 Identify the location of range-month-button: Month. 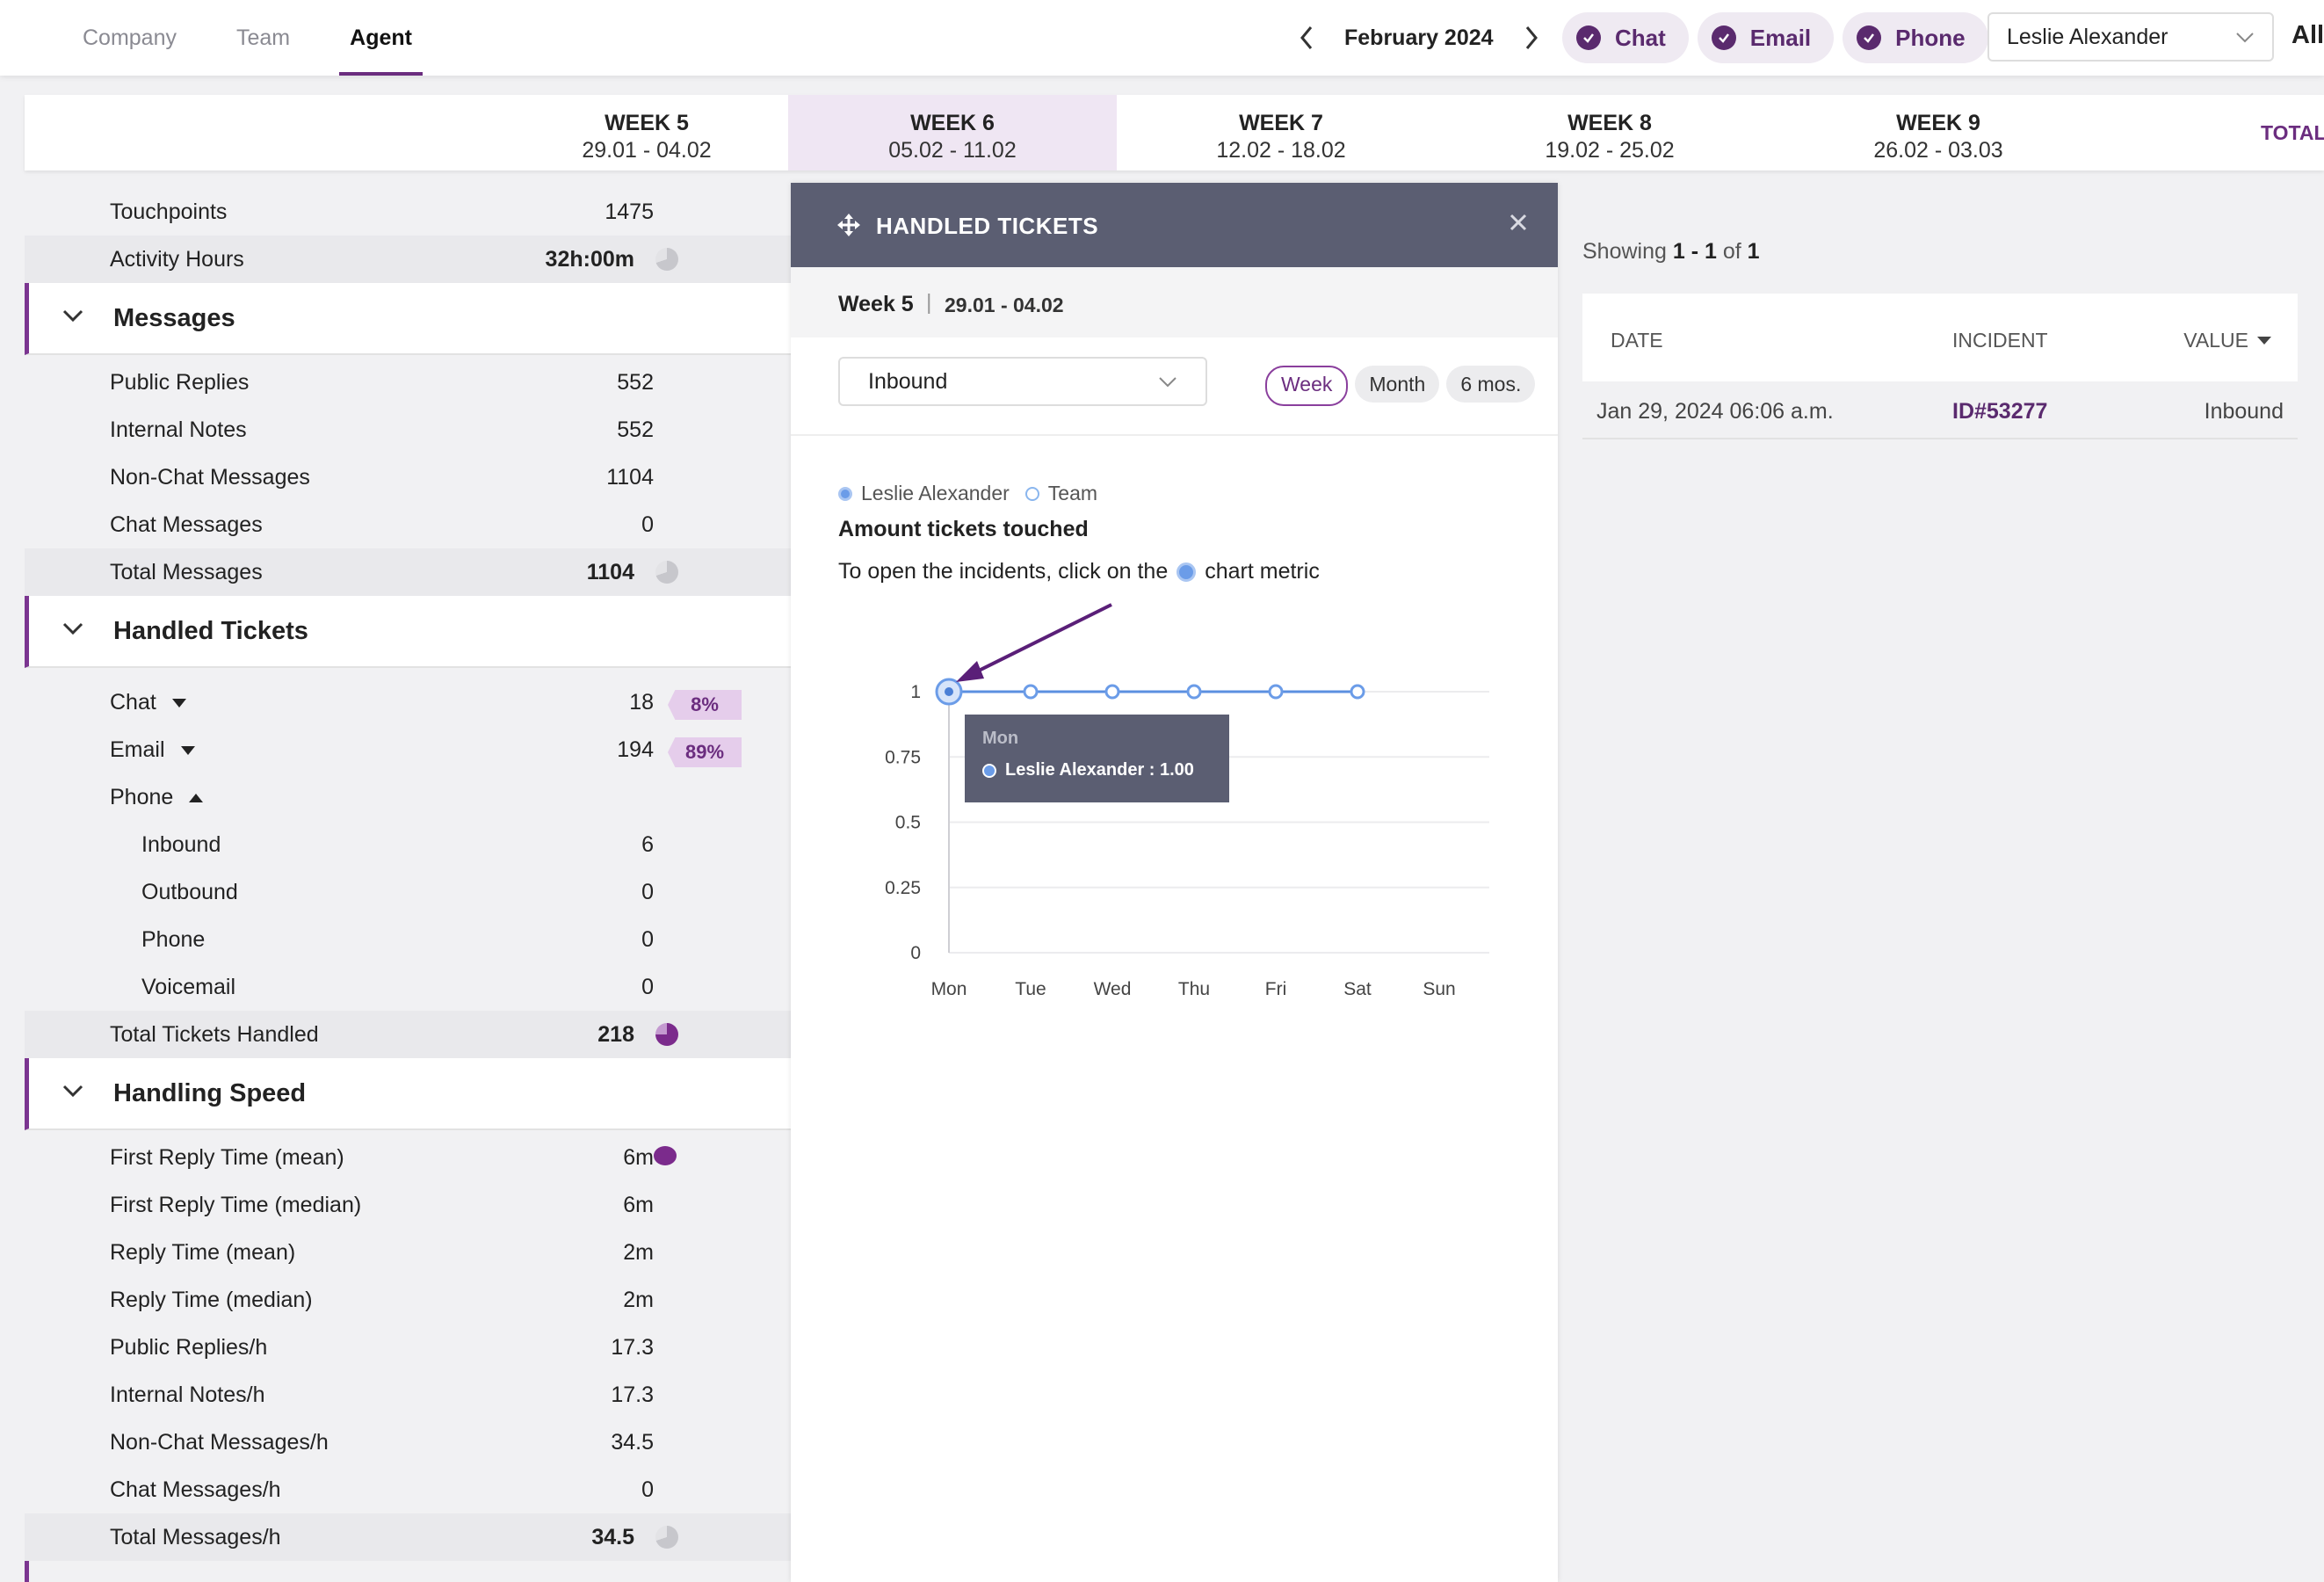
(1397, 385).